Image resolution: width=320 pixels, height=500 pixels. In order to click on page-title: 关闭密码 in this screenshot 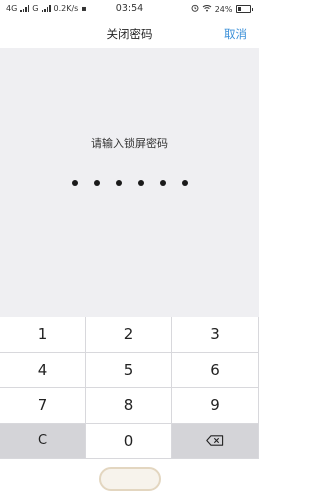, I will do `click(129, 34)`.